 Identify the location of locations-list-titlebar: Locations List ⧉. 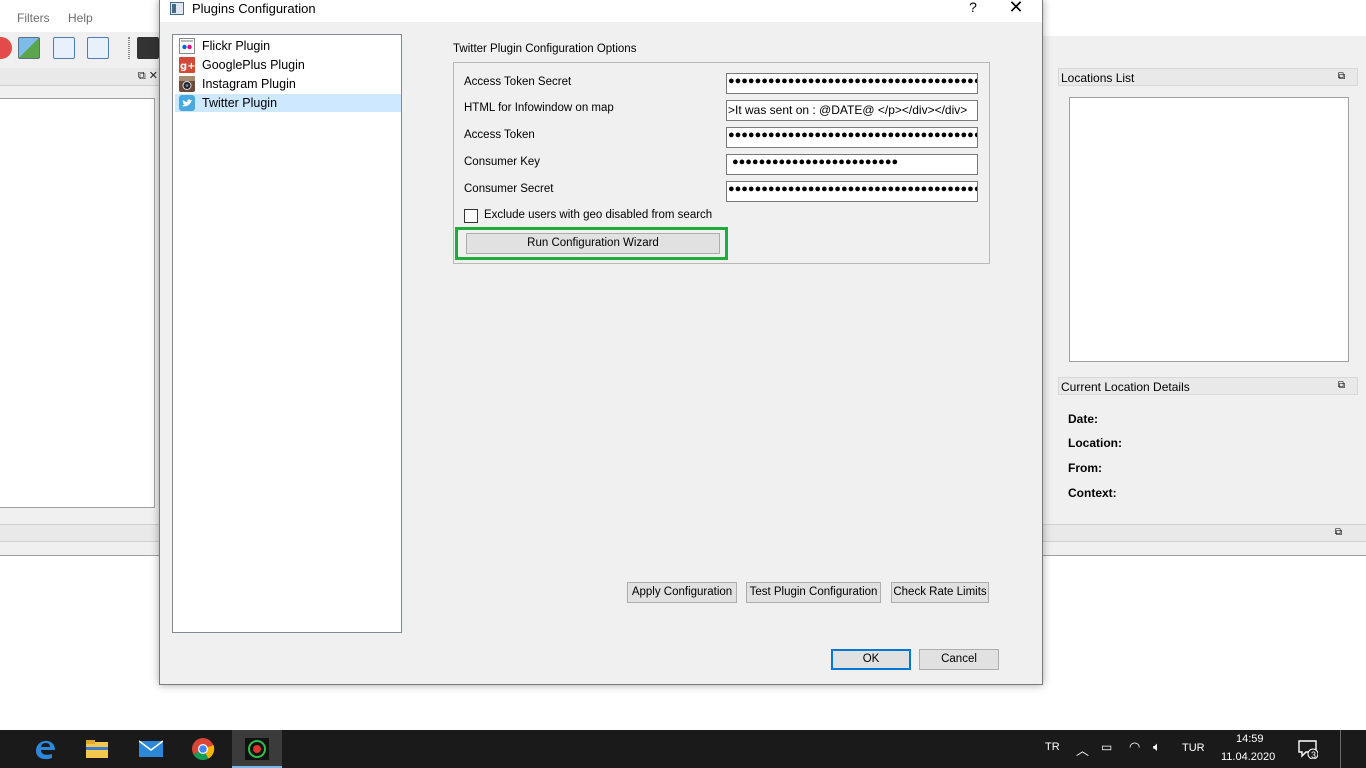
(1208, 77).